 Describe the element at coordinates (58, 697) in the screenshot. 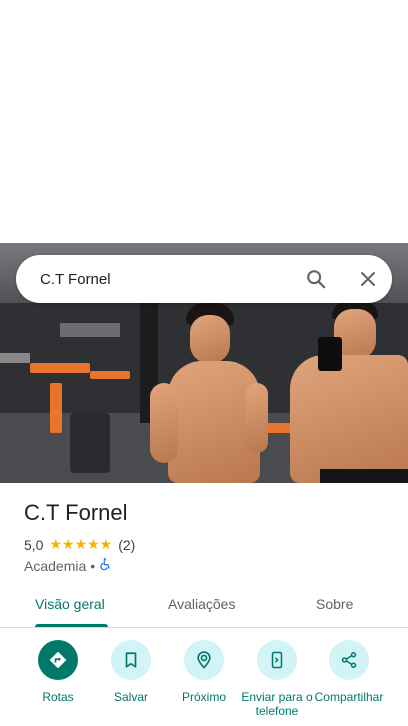

I see `directions-label: Rotas` at that location.